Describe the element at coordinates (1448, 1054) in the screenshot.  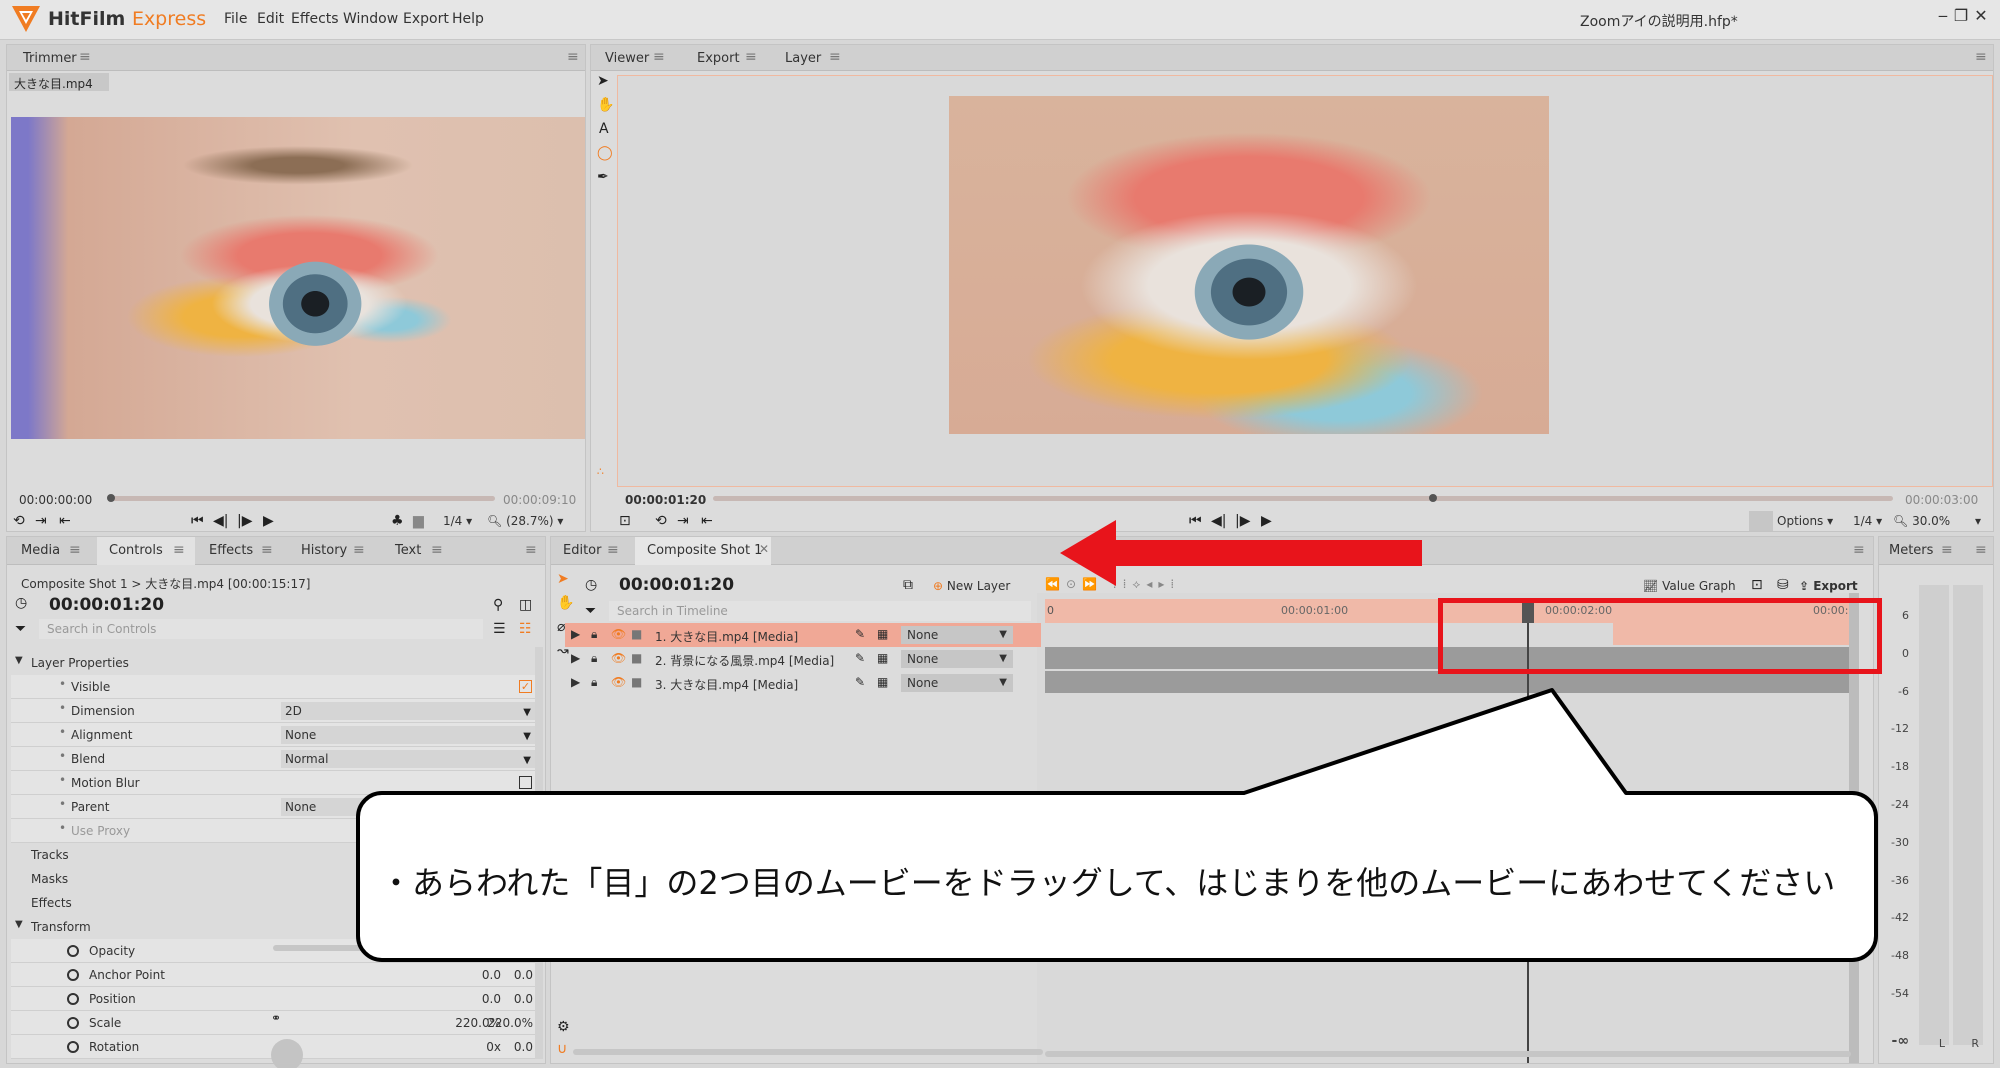
I see `timeline-hscroll` at that location.